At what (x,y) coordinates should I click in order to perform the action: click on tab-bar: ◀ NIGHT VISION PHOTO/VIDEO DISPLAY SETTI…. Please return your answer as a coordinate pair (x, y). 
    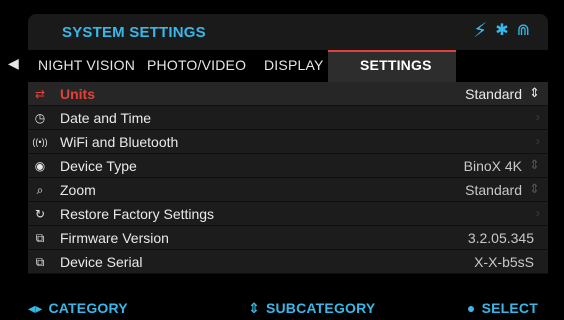
    Looking at the image, I should click on (282, 66).